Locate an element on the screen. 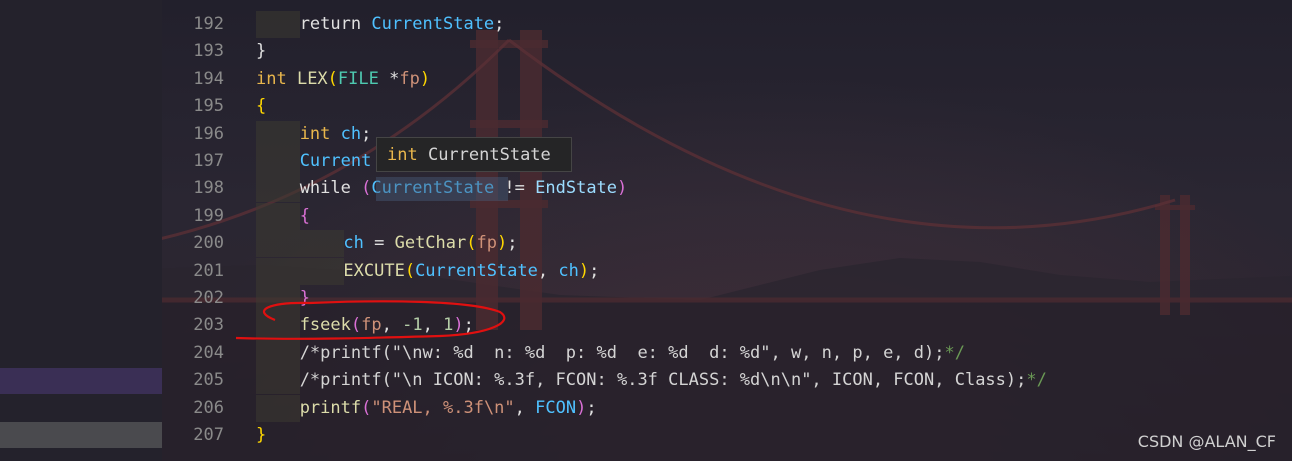 Image resolution: width=1292 pixels, height=461 pixels. tooltip-type: int is located at coordinates (402, 155).